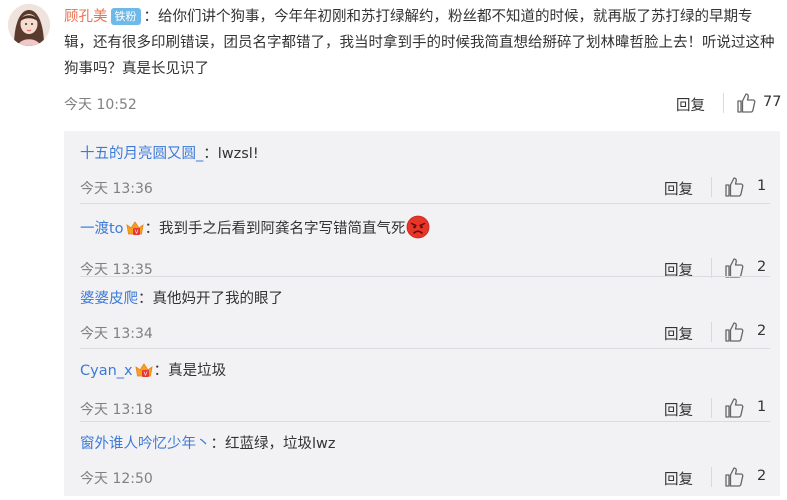 Image resolution: width=787 pixels, height=500 pixels. I want to click on reply-meta: 今天 13:18 回复 1, so click(425, 409).